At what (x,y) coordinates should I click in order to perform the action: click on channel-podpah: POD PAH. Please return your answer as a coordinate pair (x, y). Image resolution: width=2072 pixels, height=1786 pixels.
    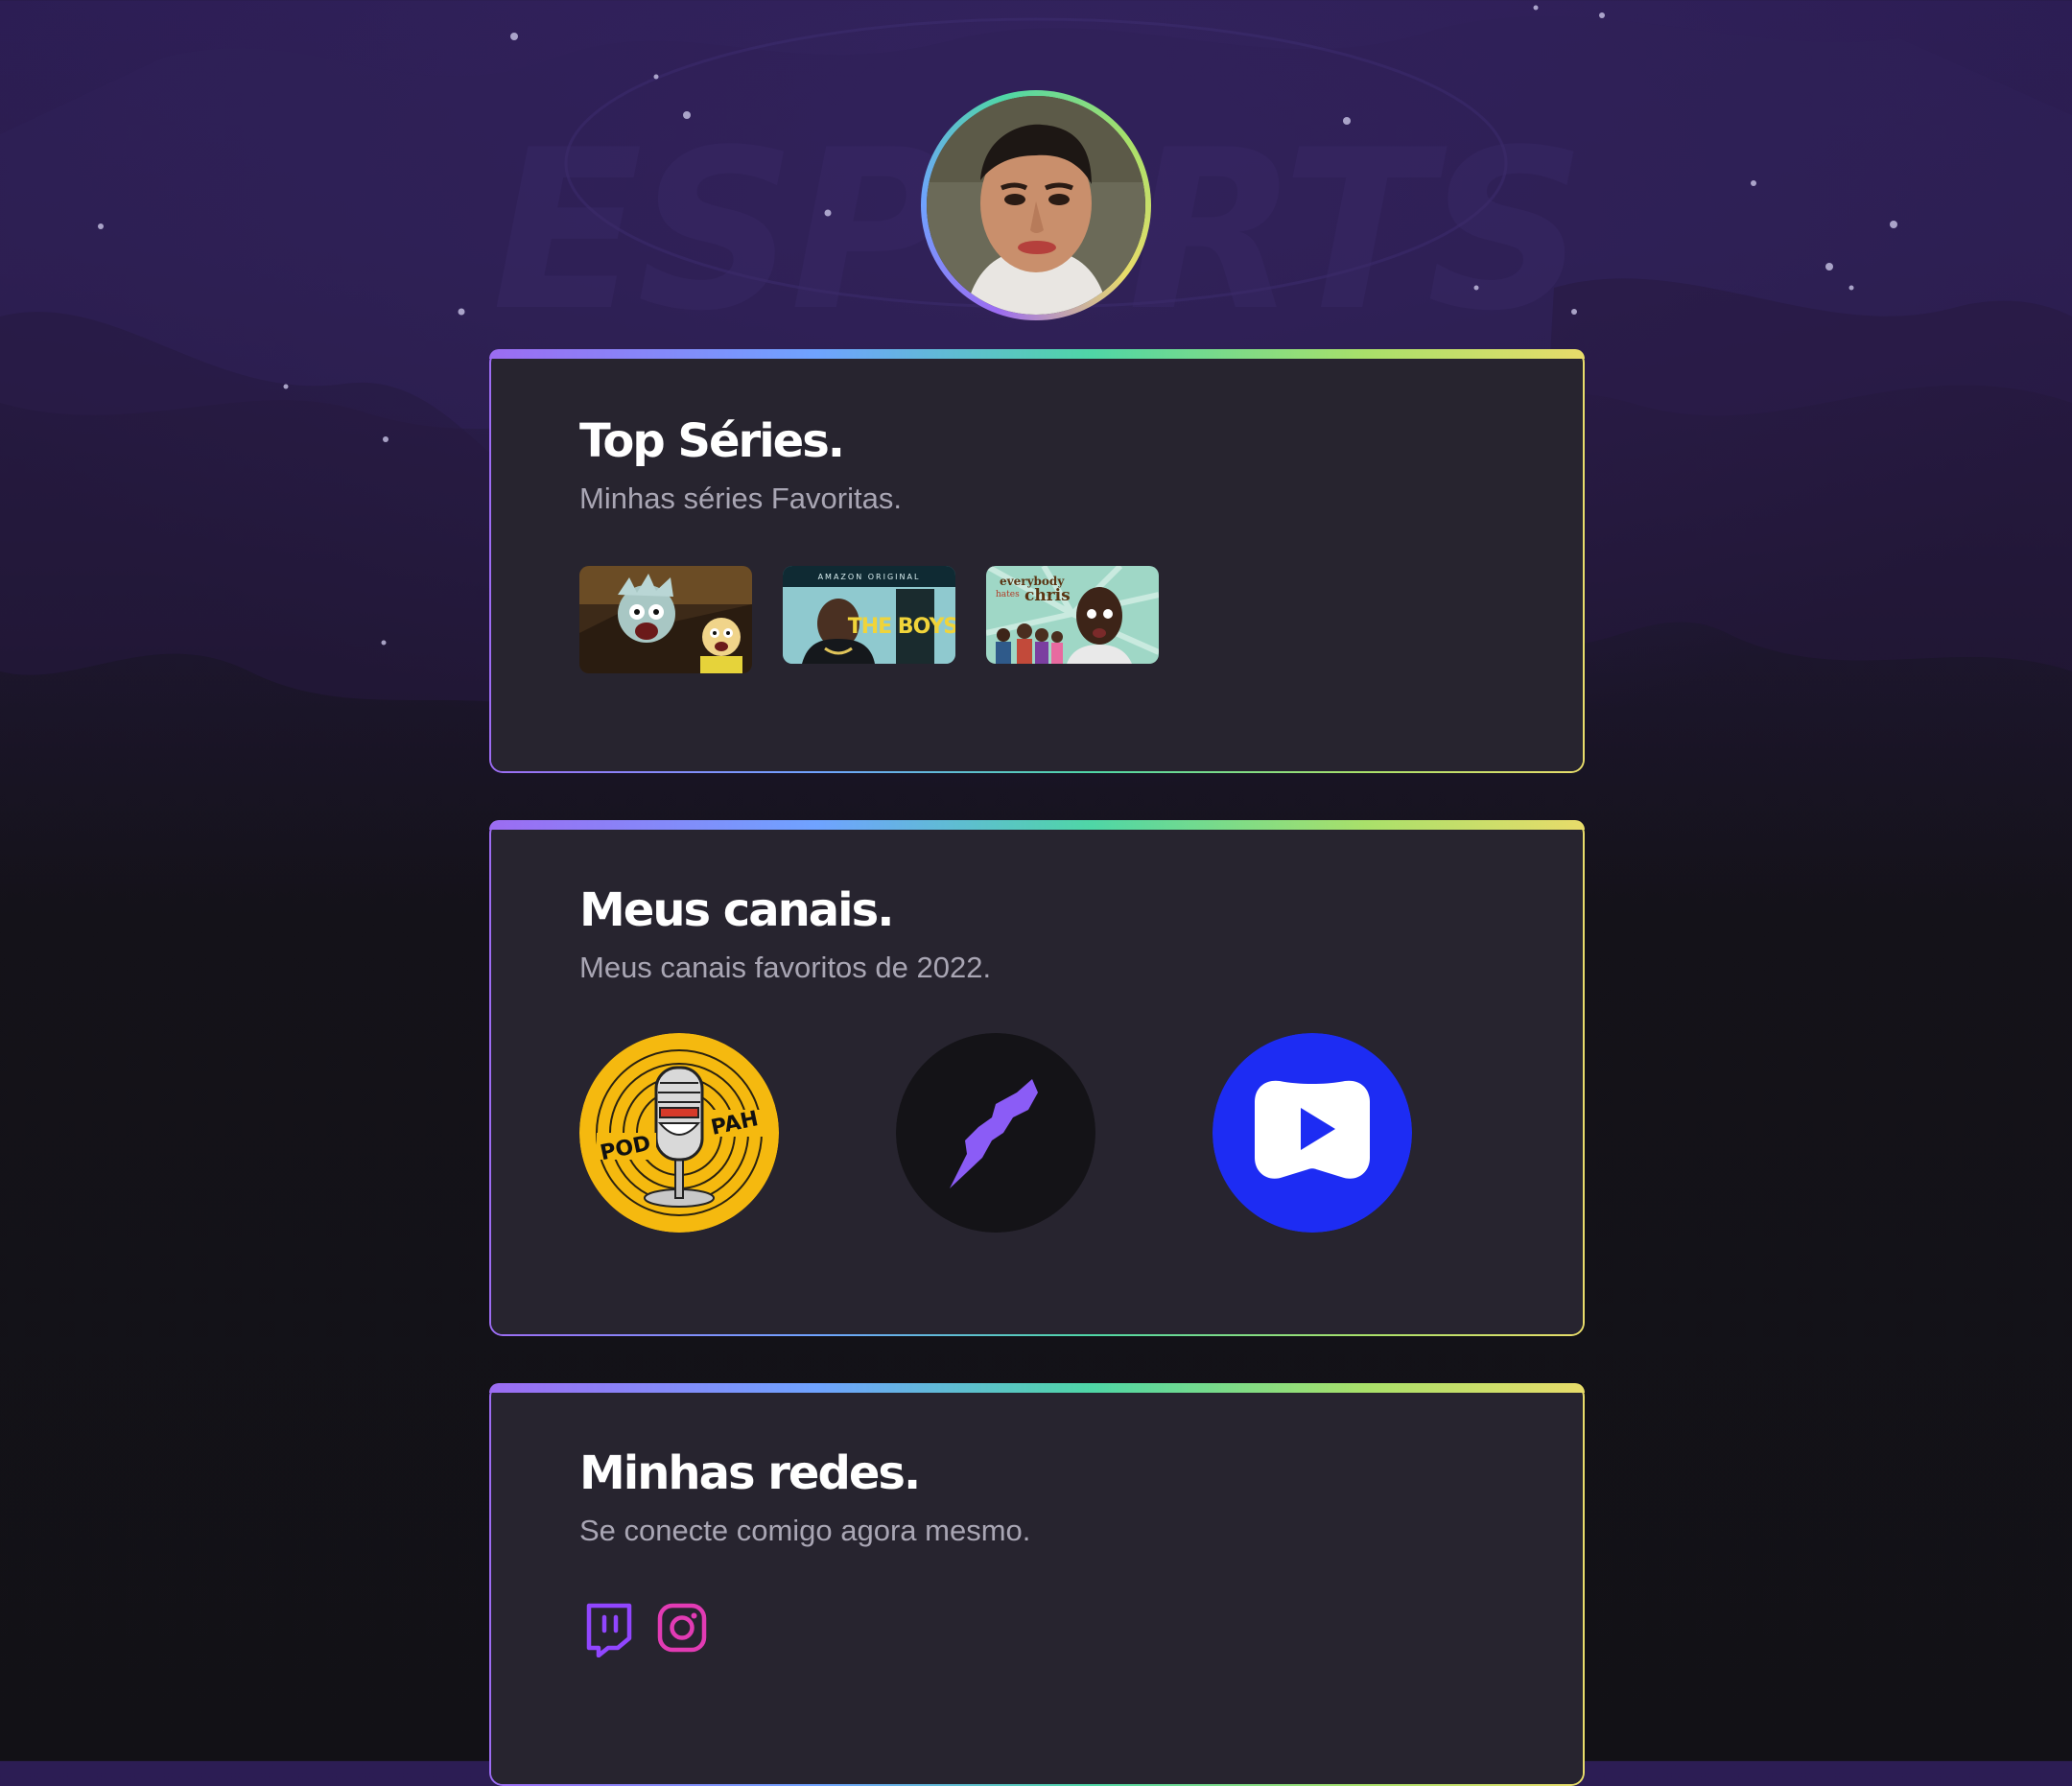
    Looking at the image, I should click on (679, 1133).